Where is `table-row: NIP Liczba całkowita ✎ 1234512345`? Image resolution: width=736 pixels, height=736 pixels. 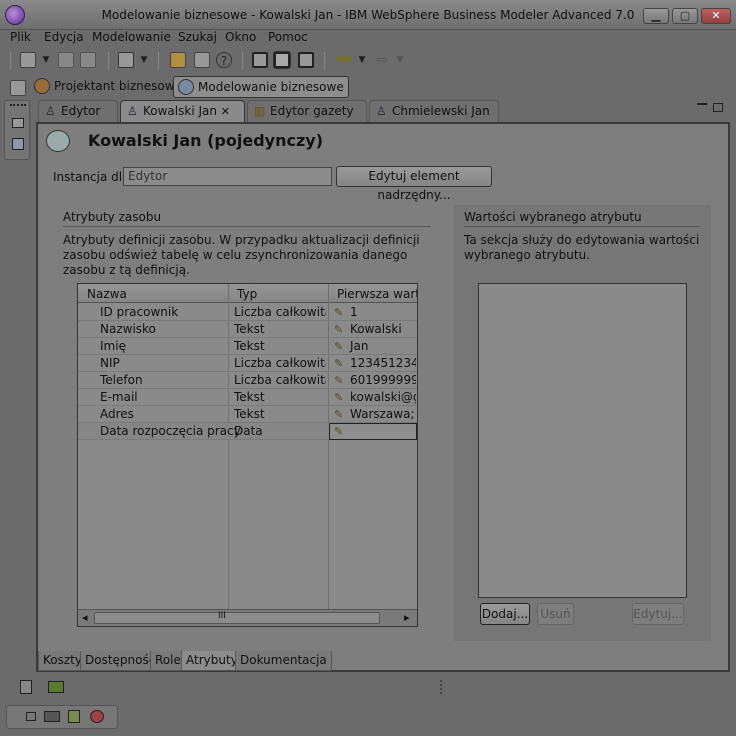
table-row: NIP Liczba całkowita ✎ 1234512345 is located at coordinates (247, 363).